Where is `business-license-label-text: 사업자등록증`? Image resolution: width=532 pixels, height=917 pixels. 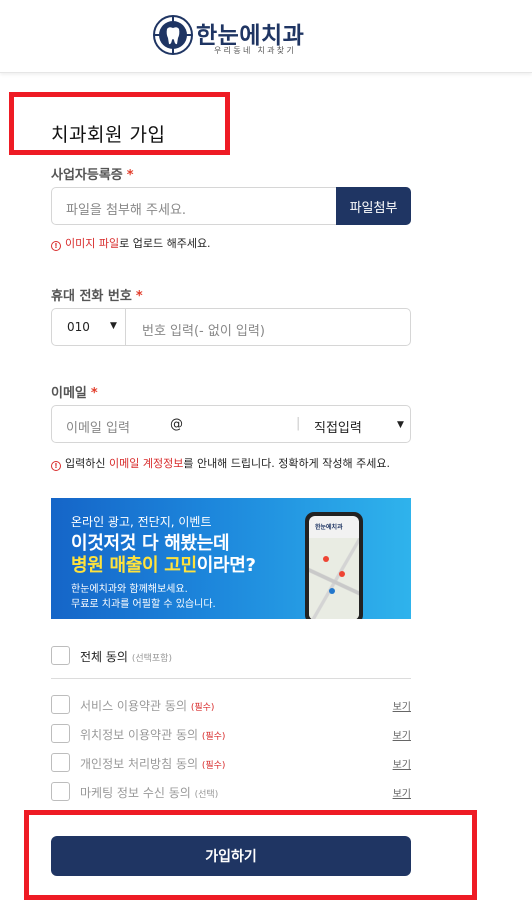
business-license-label-text: 사업자등록증 is located at coordinates (87, 175).